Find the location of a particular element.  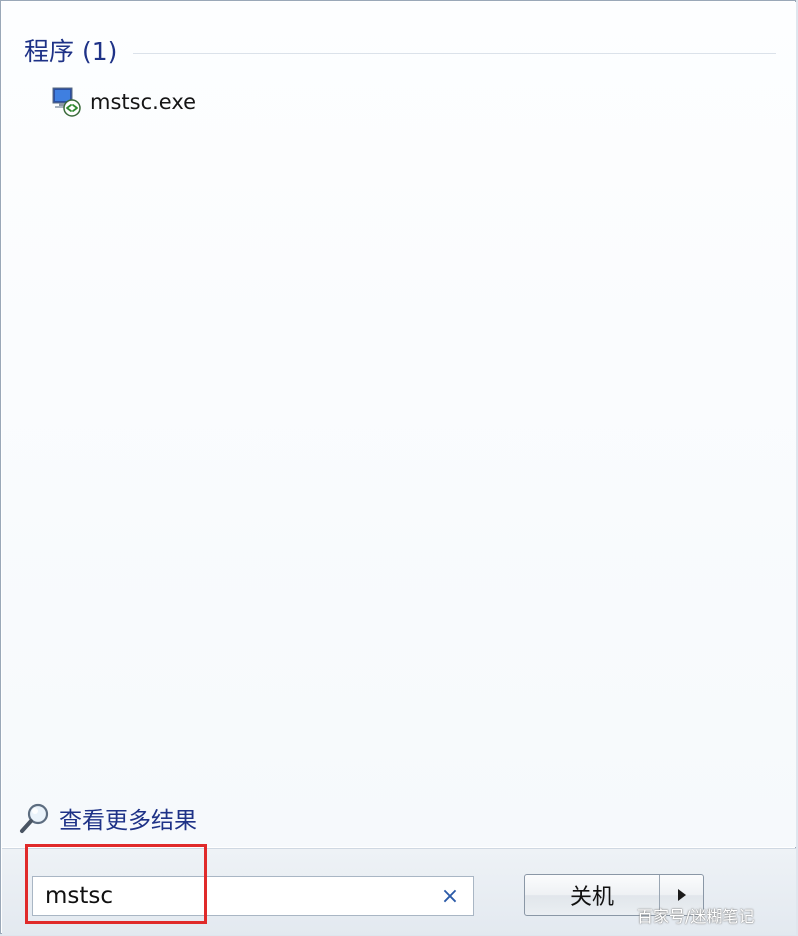

watermark: 百家号/迷糊笔记 is located at coordinates (696, 916).